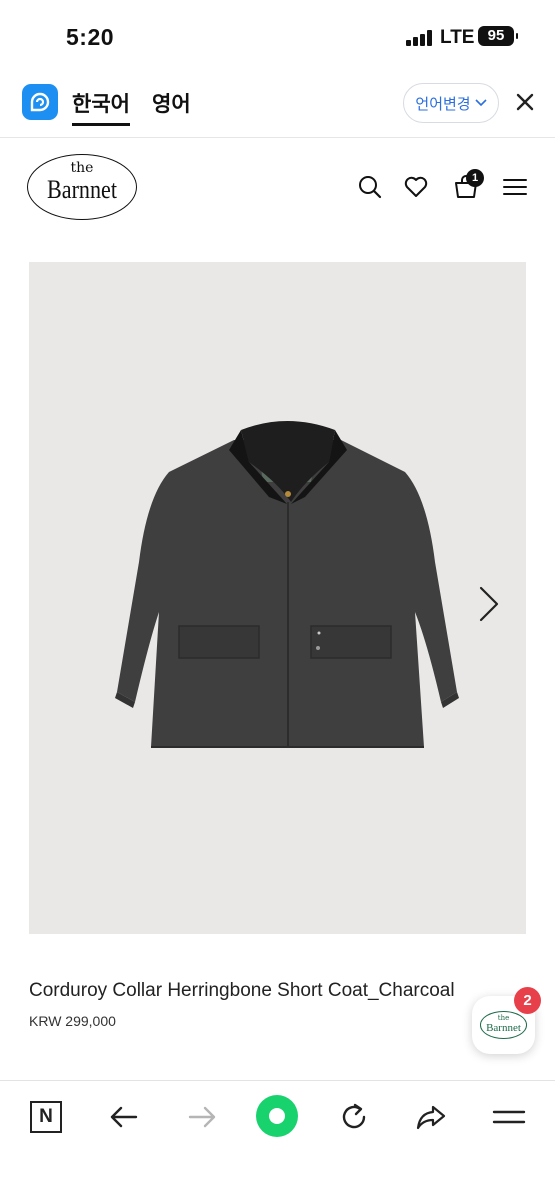 The width and height of the screenshot is (555, 1200). Describe the element at coordinates (277, 1116) in the screenshot. I see `green-home-icon` at that location.